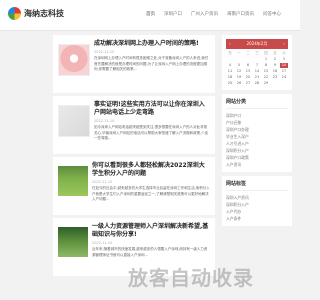 The width and height of the screenshot is (320, 300). I want to click on category-link: 人才引进入户, so click(257, 143).